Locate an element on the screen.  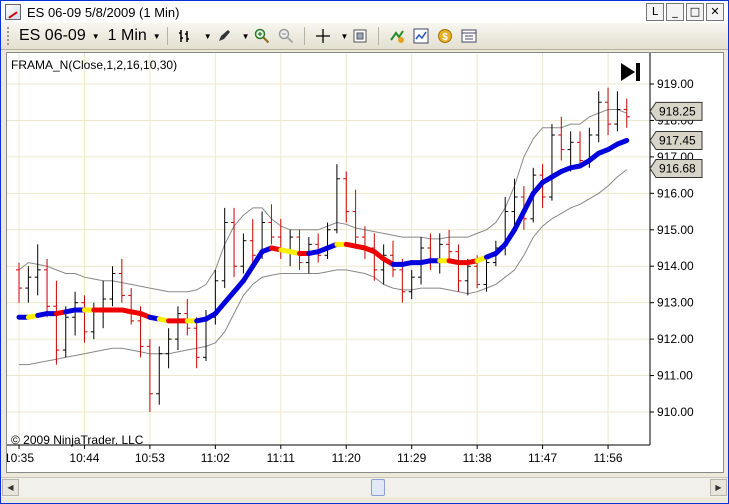
window-controls: L _ □ ✕ is located at coordinates (685, 12).